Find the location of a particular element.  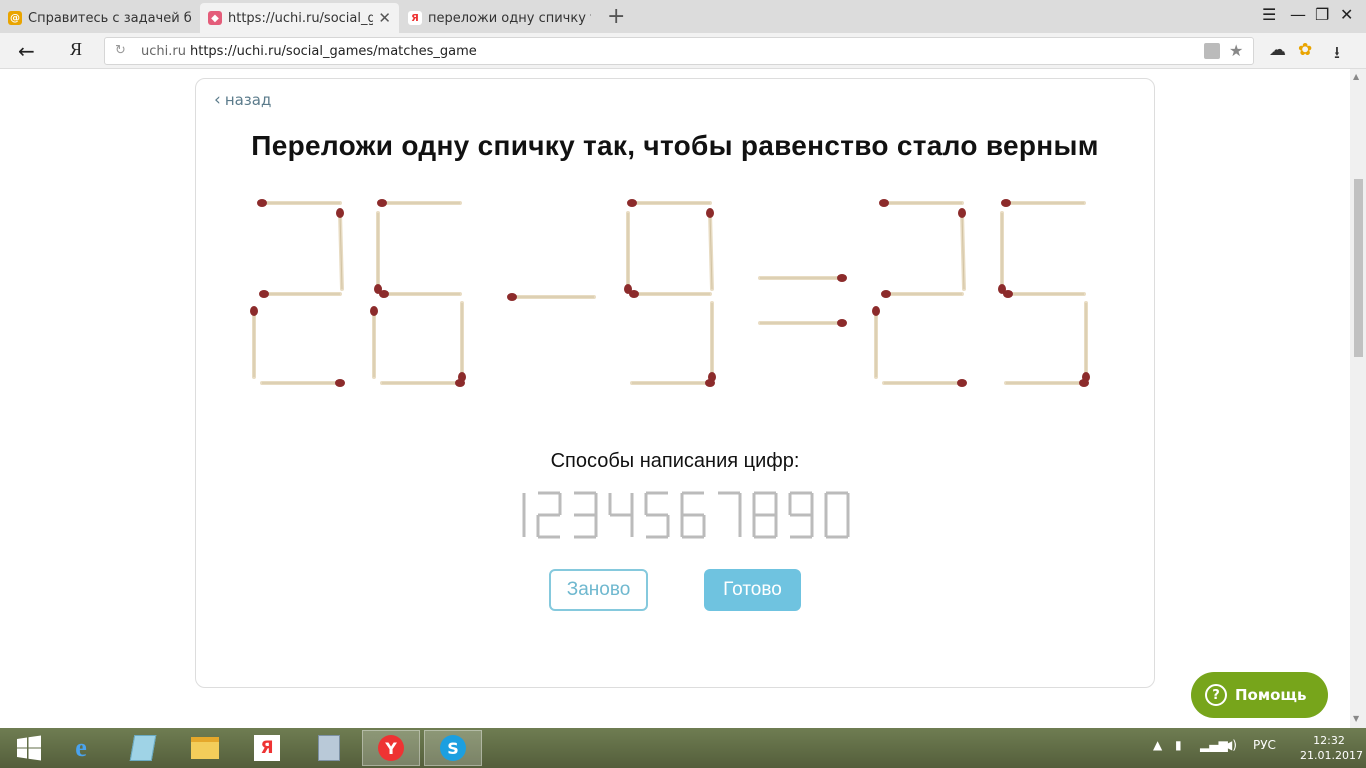

ie-icon: e is located at coordinates (81, 748).